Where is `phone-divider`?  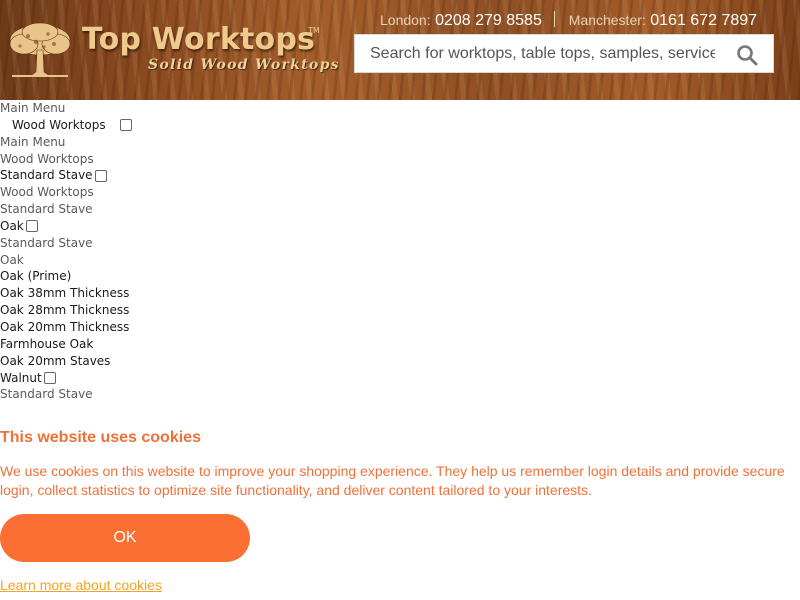
phone-divider is located at coordinates (555, 19).